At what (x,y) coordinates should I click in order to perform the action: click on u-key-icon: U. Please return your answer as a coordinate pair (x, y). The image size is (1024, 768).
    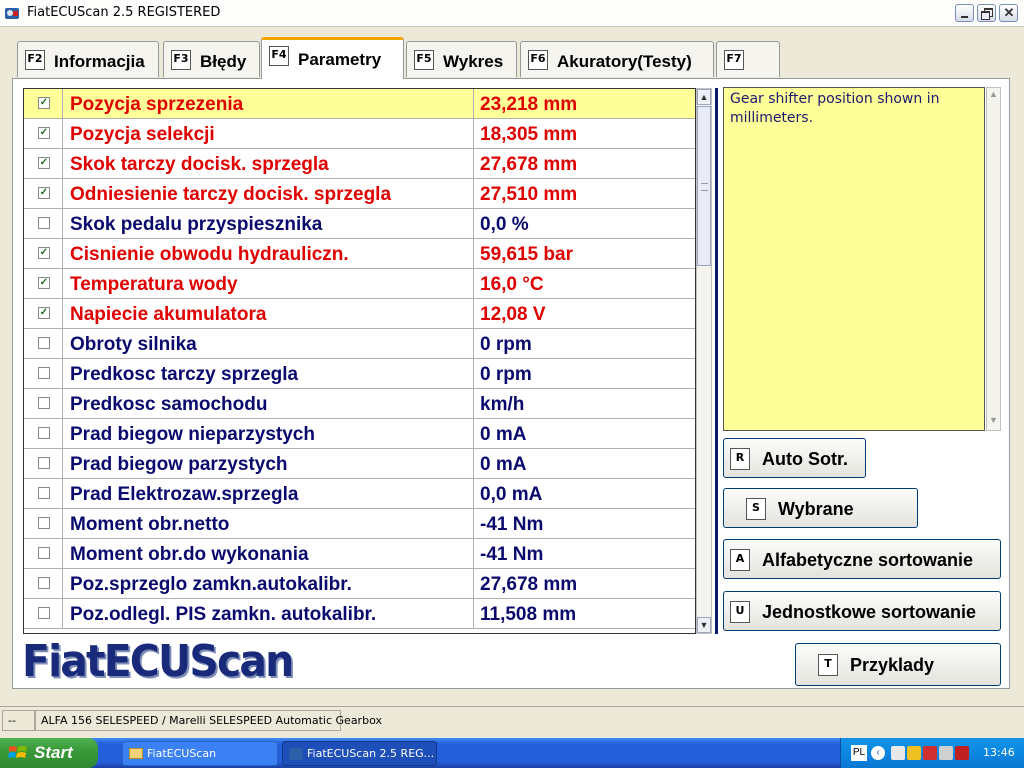
    Looking at the image, I should click on (740, 612).